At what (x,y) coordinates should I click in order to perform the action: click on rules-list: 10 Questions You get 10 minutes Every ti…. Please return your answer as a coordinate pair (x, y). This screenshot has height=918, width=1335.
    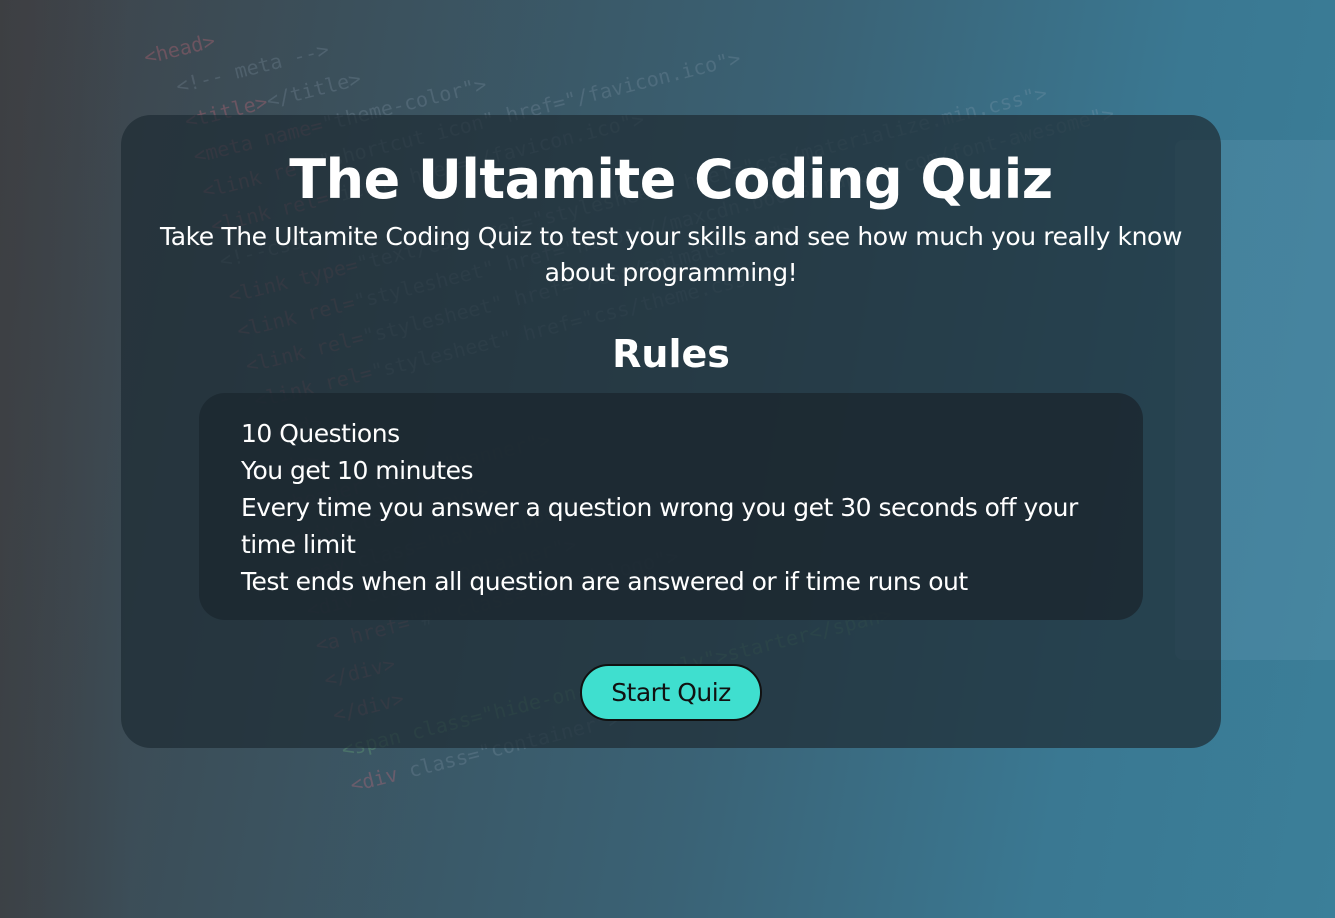
    Looking at the image, I should click on (662, 507).